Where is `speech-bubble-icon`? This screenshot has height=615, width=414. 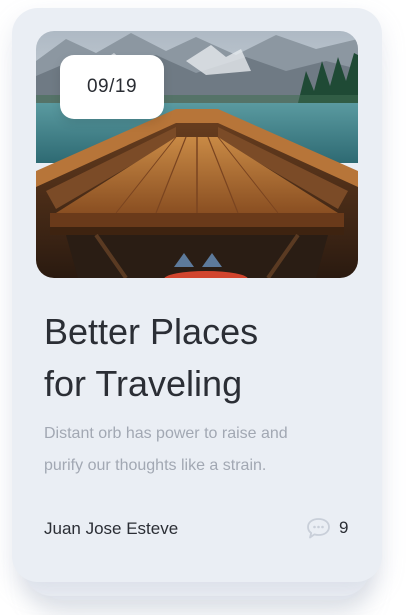
speech-bubble-icon is located at coordinates (318, 527).